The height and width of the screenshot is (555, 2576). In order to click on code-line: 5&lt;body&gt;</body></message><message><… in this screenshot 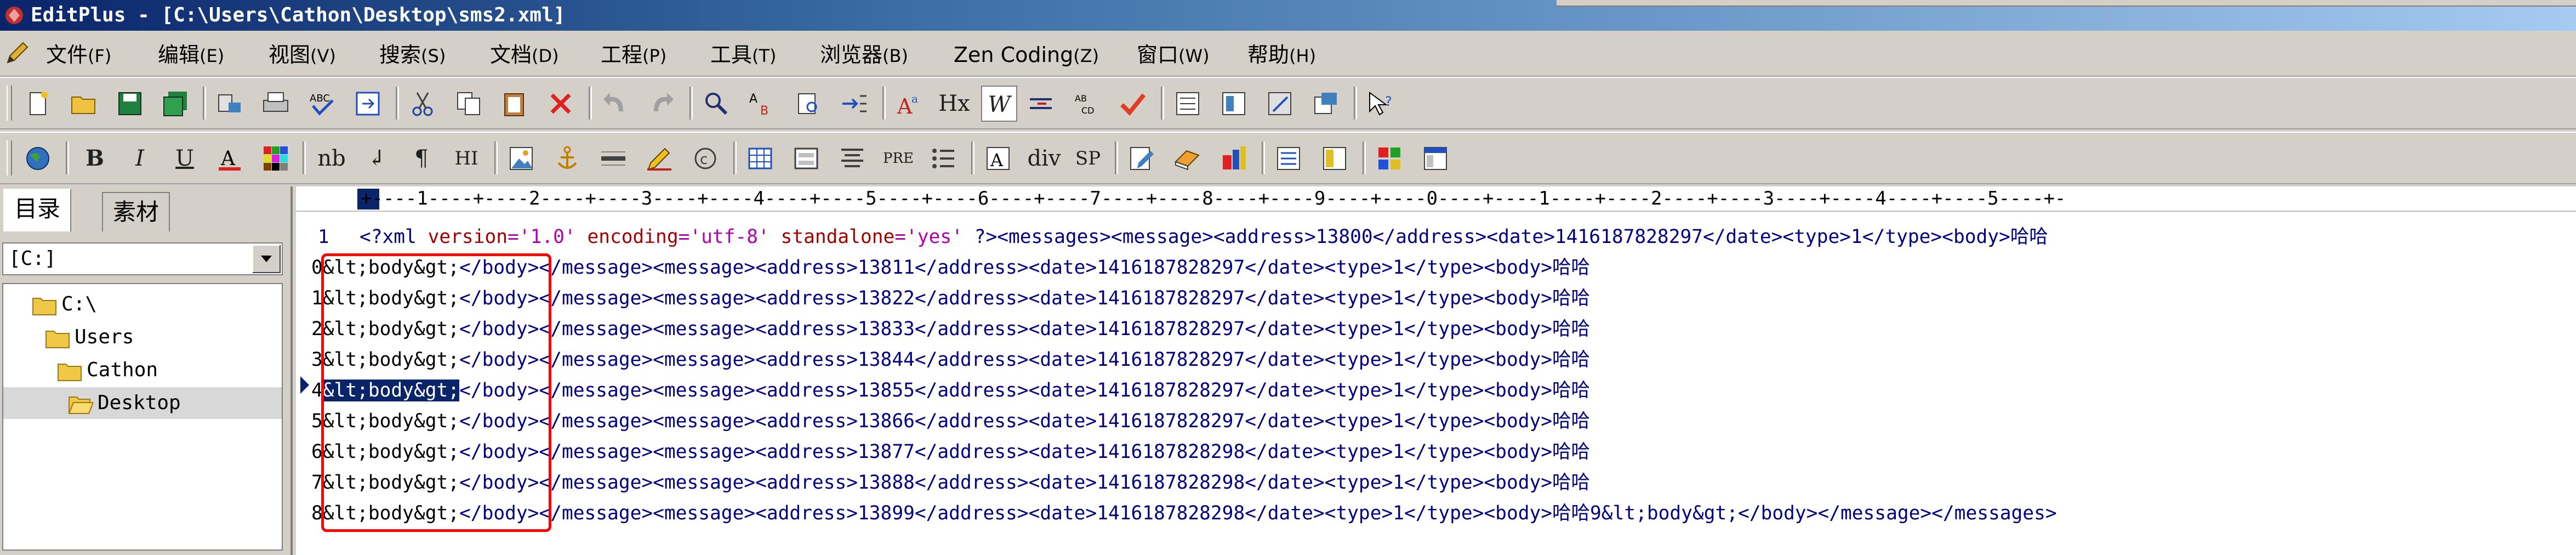, I will do `click(950, 421)`.